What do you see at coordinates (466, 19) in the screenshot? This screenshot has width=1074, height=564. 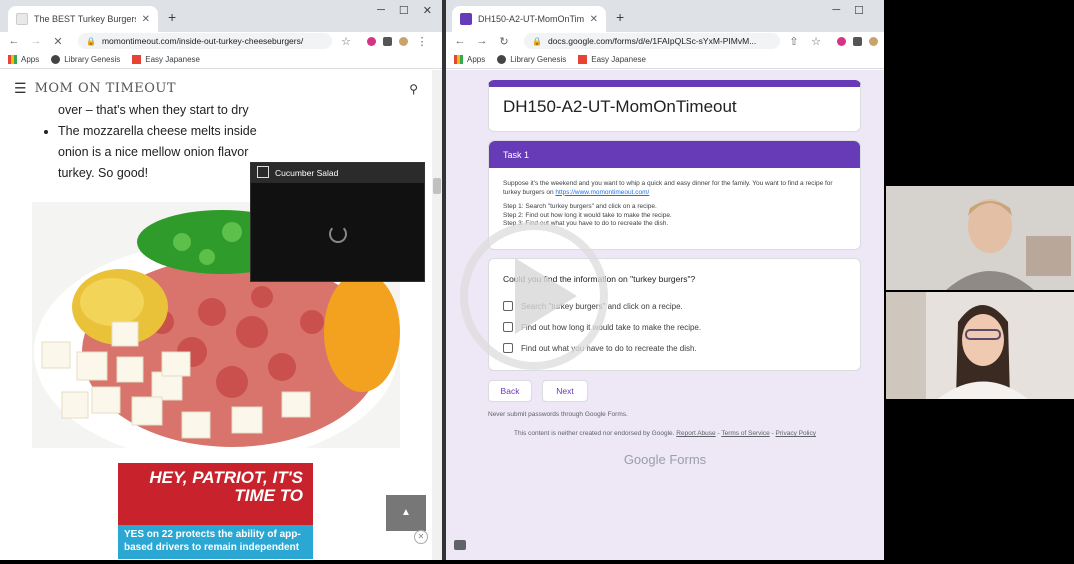 I see `google-forms-favicon-icon` at bounding box center [466, 19].